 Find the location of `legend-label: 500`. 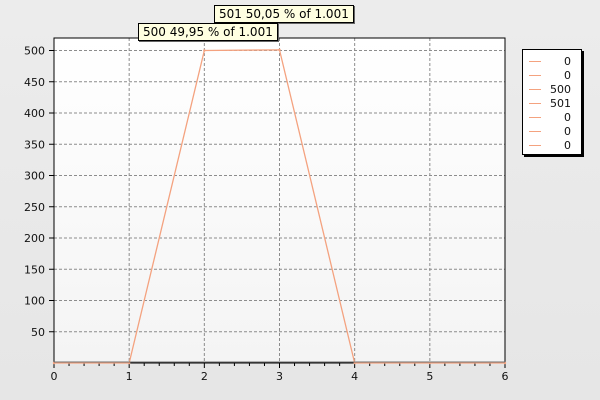

legend-label: 500 is located at coordinates (560, 89).